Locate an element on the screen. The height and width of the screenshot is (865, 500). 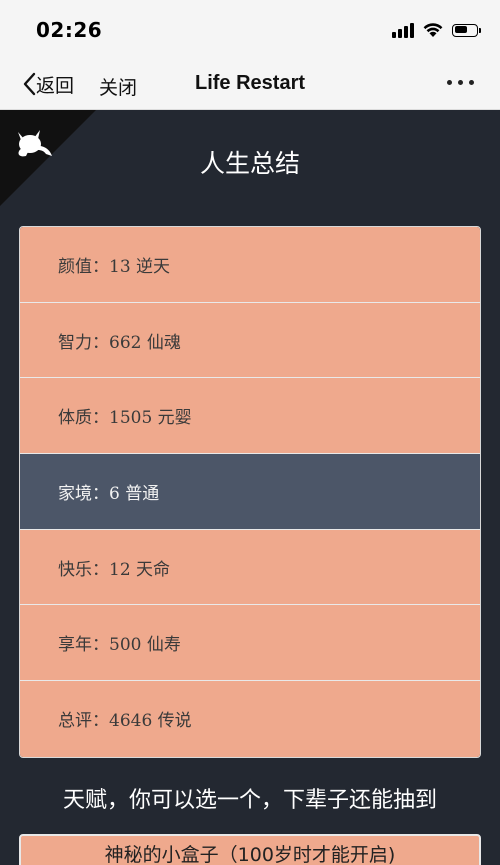
more-icon is located at coordinates (460, 82).